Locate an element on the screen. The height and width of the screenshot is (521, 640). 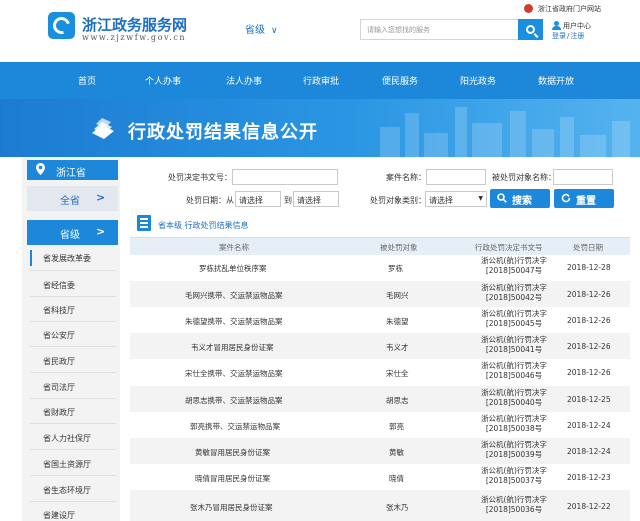
decision-no-cell: 浙公机(航)行罚决字 [2018]50039号 is located at coordinates (514, 450).